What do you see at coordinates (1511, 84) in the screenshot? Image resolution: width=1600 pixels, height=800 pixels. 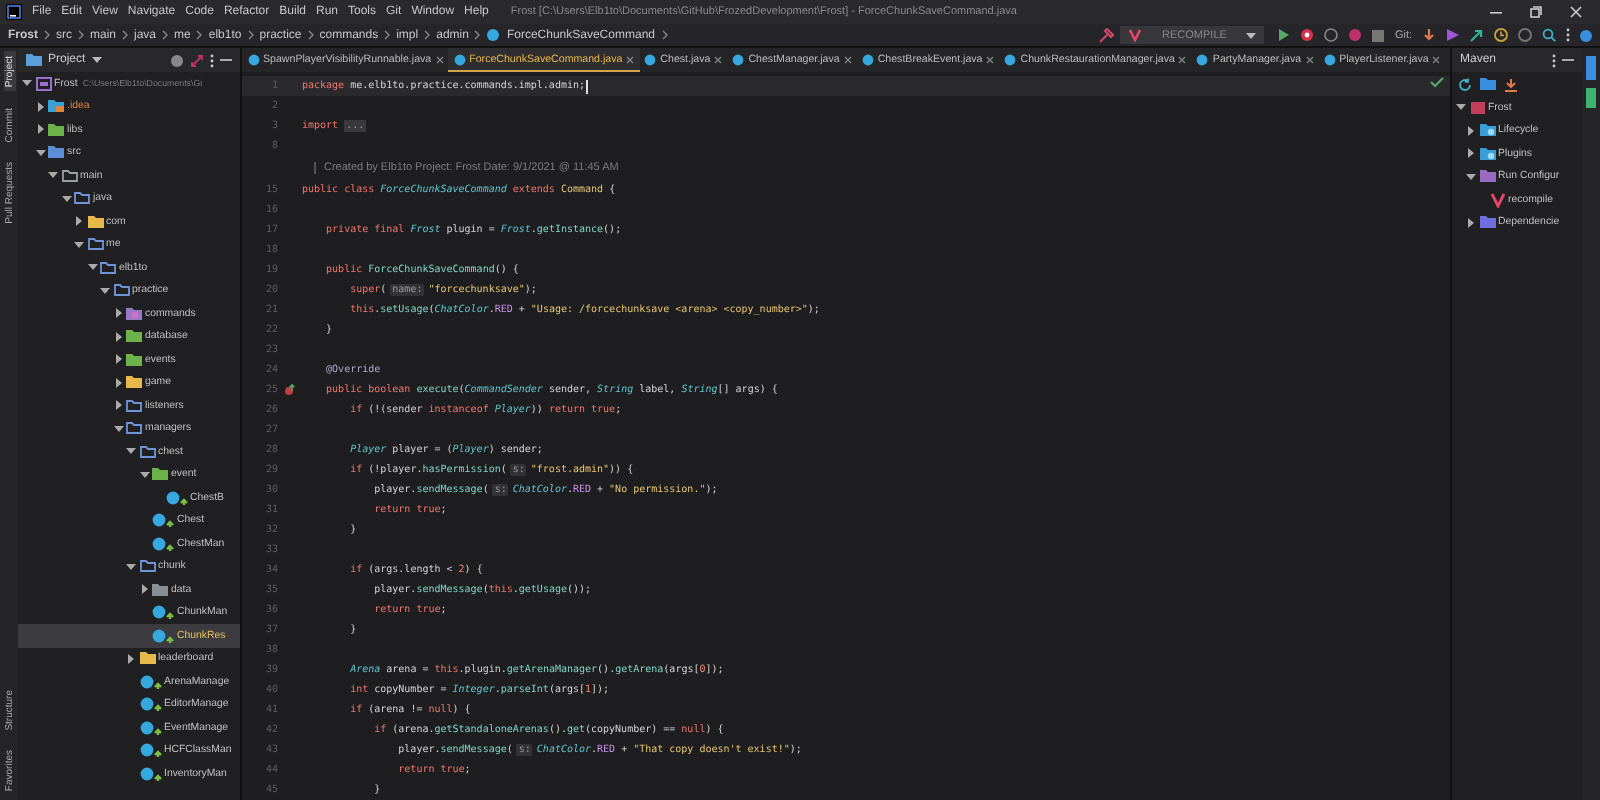 I see `download-icon` at bounding box center [1511, 84].